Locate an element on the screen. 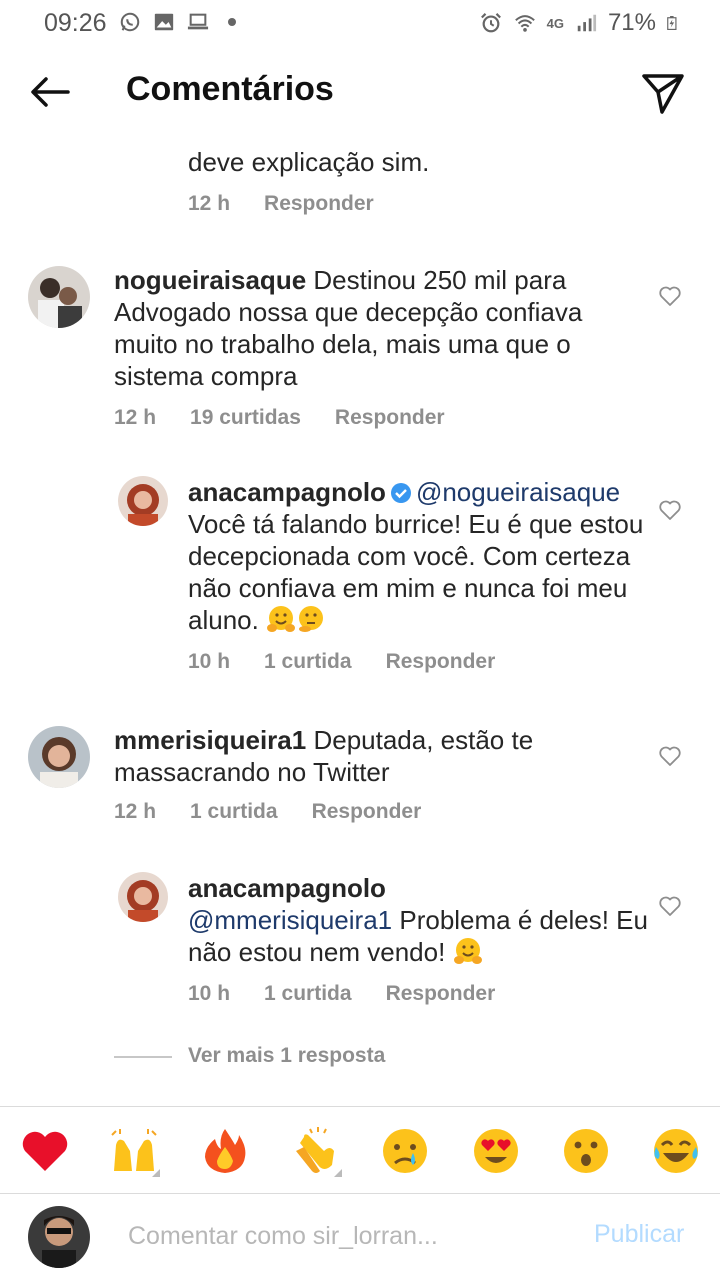 The image size is (720, 1280). view-more-label: Ver mais 1 resposta is located at coordinates (287, 1055).